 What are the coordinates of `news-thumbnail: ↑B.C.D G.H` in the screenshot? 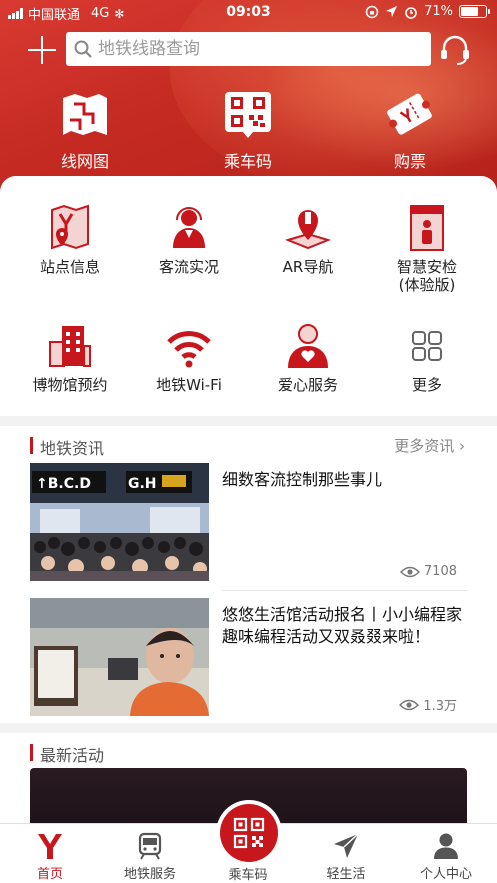 It's located at (119, 522).